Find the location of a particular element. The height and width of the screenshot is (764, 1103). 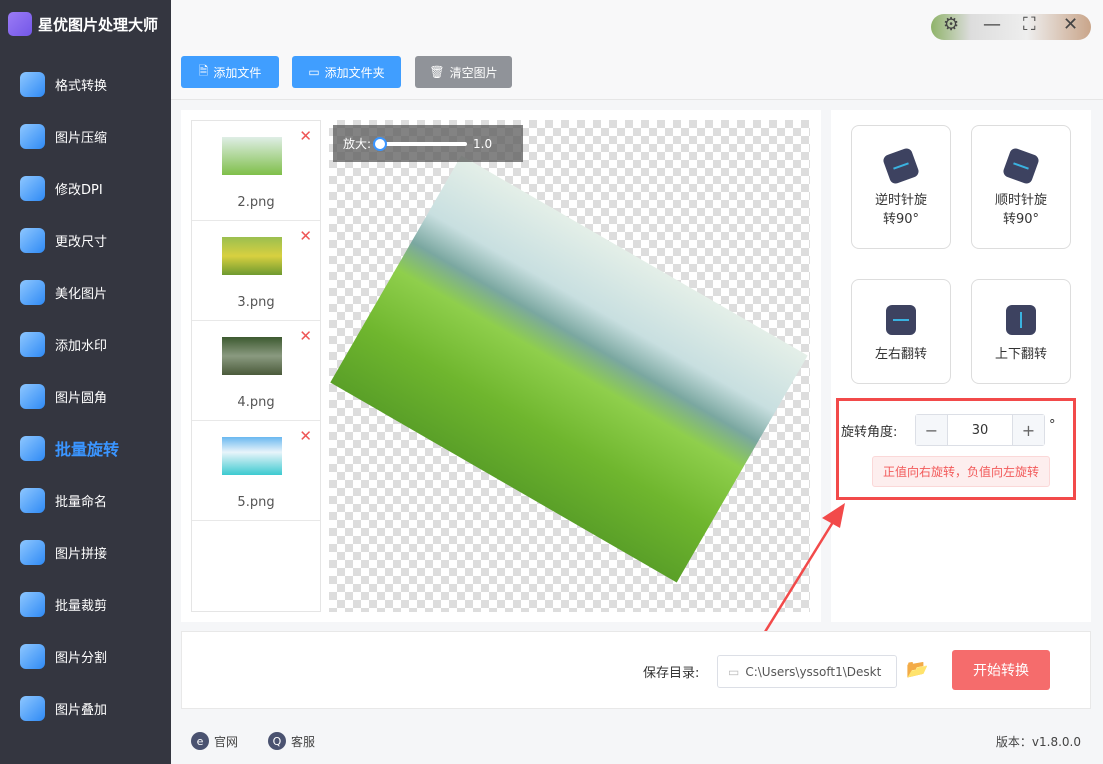

start-convert-button: 开始转换 is located at coordinates (1001, 670).